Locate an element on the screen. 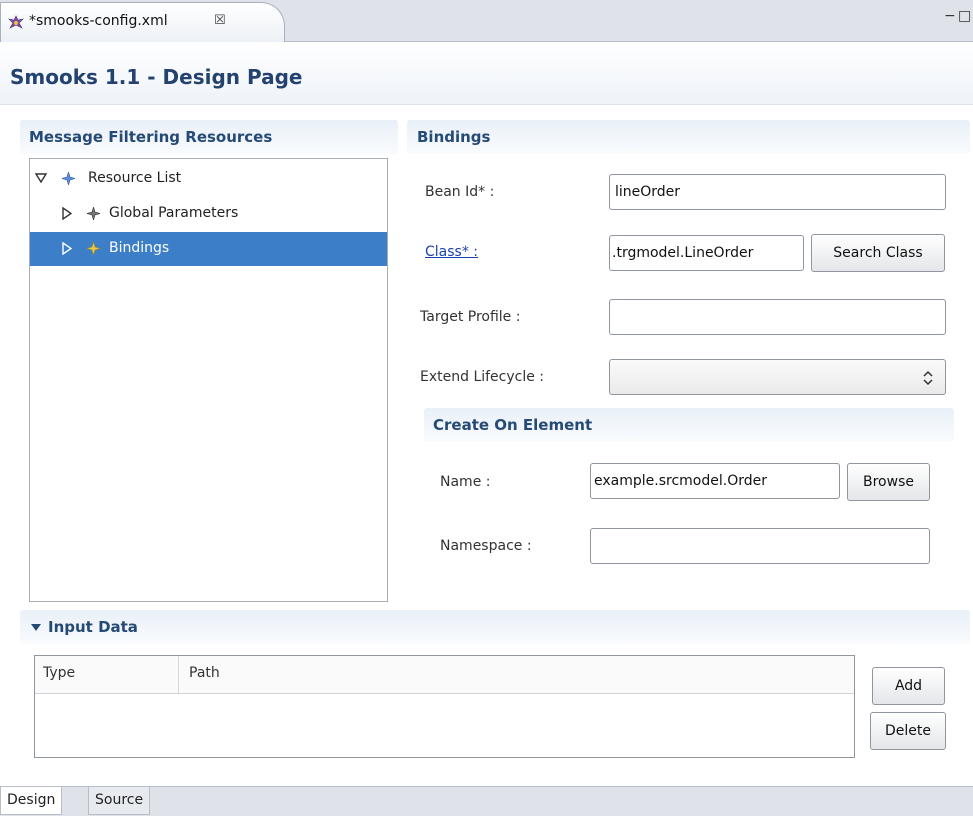 The width and height of the screenshot is (973, 816). page-tabs: Design Source is located at coordinates (486, 801).